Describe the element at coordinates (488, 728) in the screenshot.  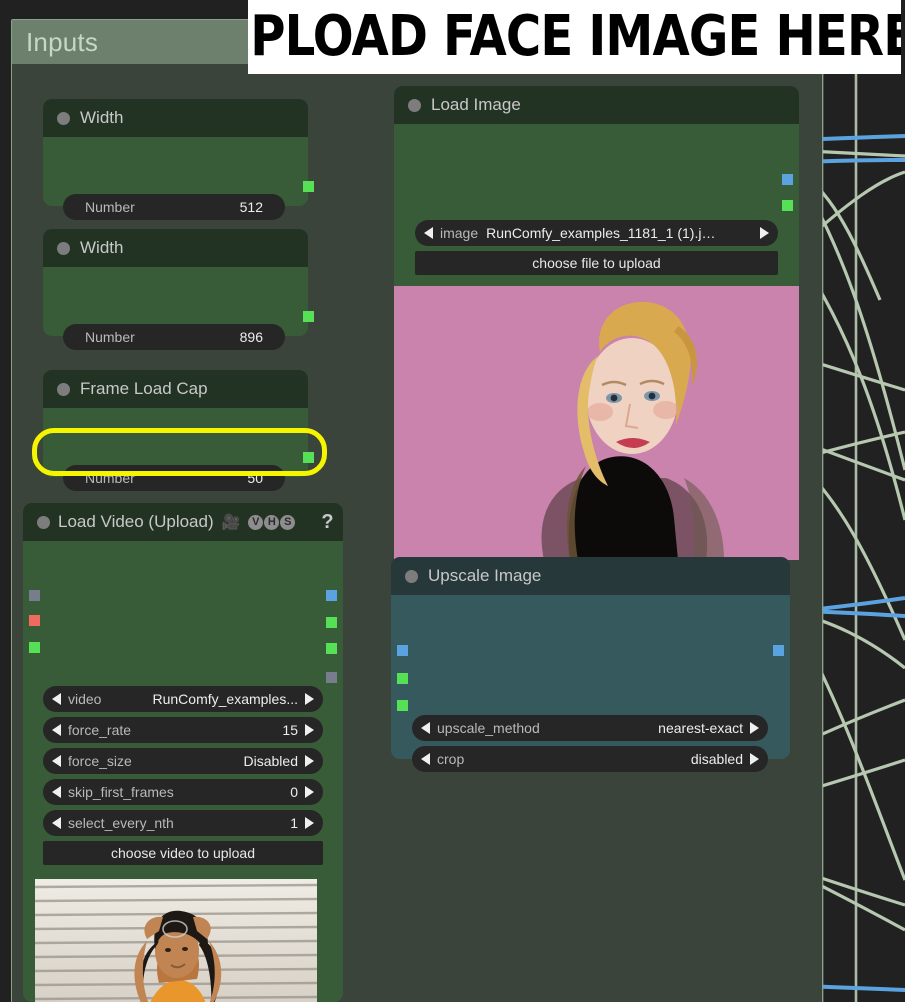
I see `widget-label: upscale_method` at that location.